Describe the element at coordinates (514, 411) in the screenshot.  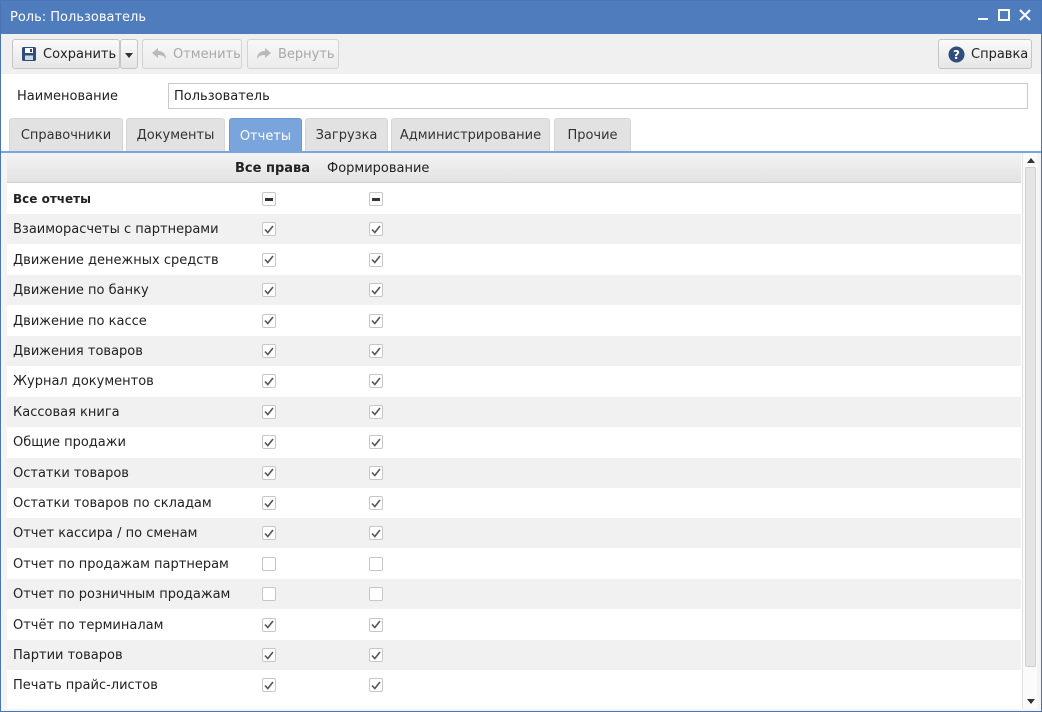
I see `table-row: Кассовая книга` at that location.